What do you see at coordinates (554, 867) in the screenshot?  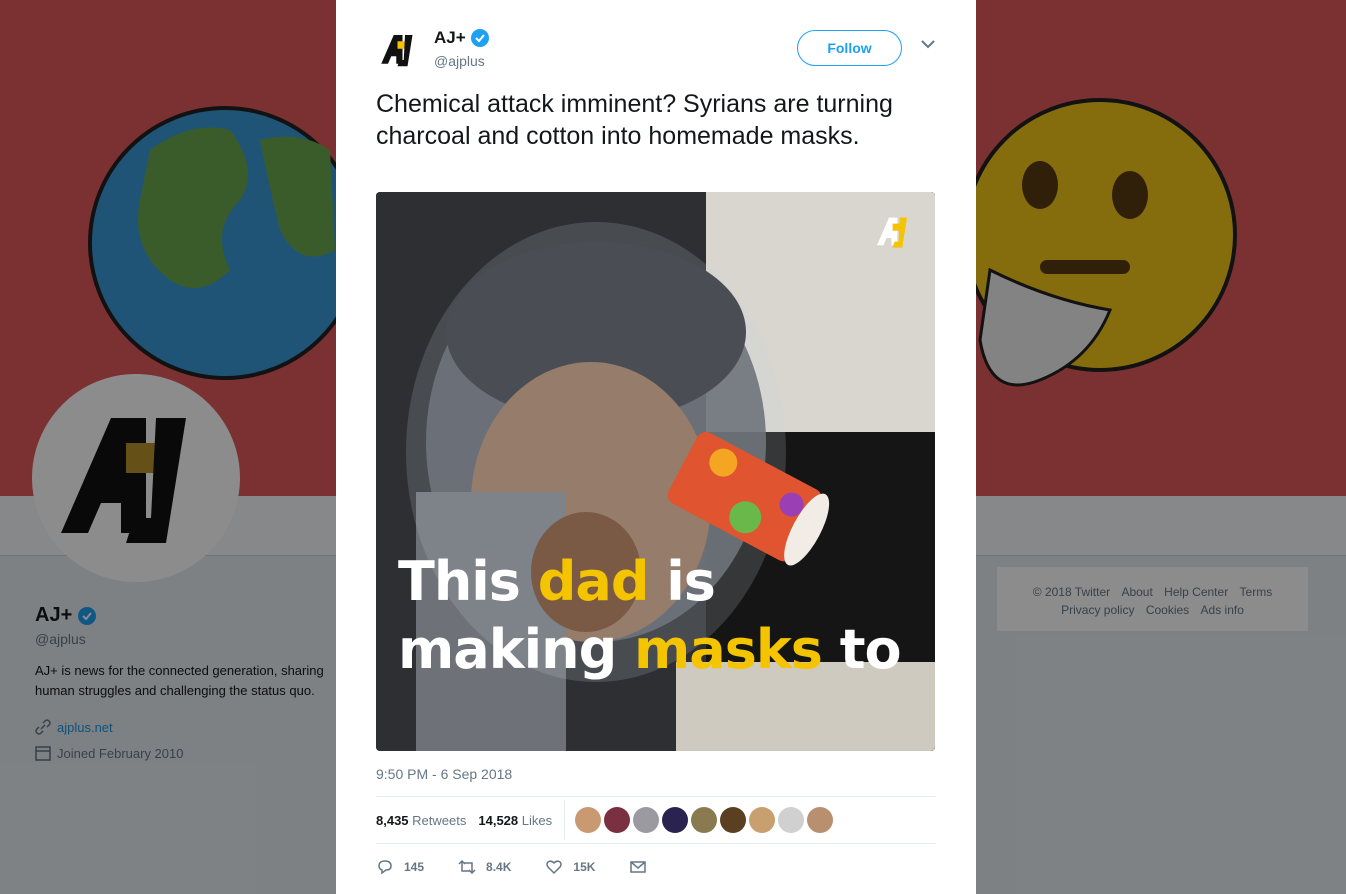 I see `heart-icon` at bounding box center [554, 867].